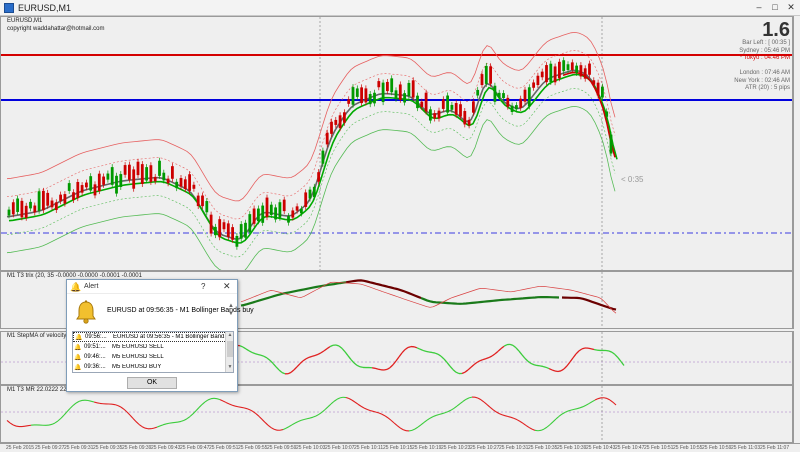 The height and width of the screenshot is (452, 800). Describe the element at coordinates (229, 368) in the screenshot. I see `scroll-down-icon: ▼` at that location.